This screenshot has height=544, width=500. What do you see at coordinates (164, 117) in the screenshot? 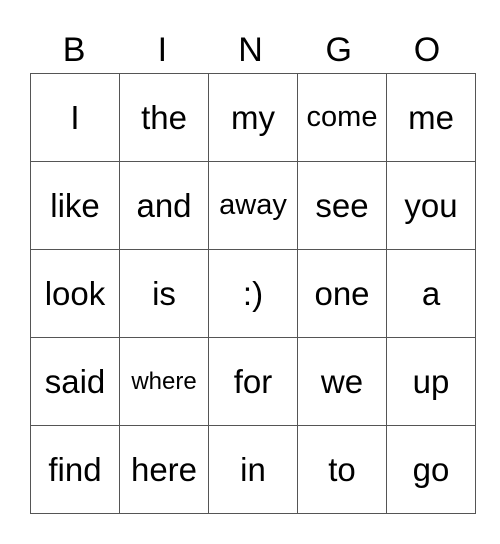
I see `bingo-cell: the` at bounding box center [164, 117].